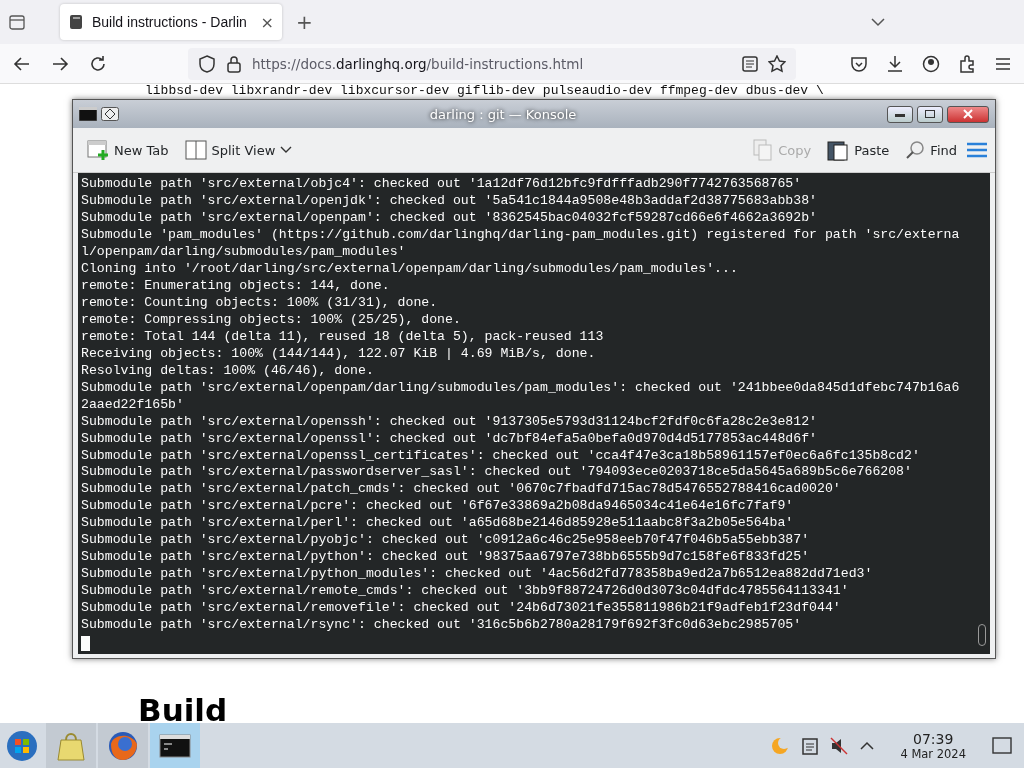 This screenshot has width=1024, height=768. What do you see at coordinates (238, 150) in the screenshot?
I see `toolbar-button: Split View` at bounding box center [238, 150].